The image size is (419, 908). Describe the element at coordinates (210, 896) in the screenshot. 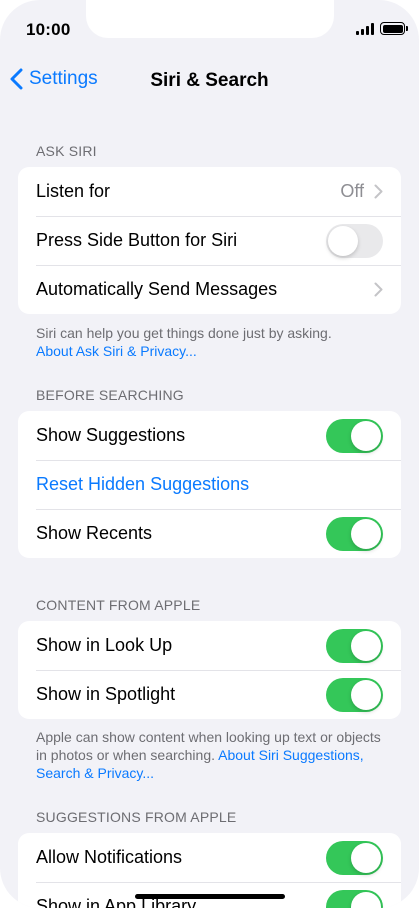

I see `home-indicator` at that location.